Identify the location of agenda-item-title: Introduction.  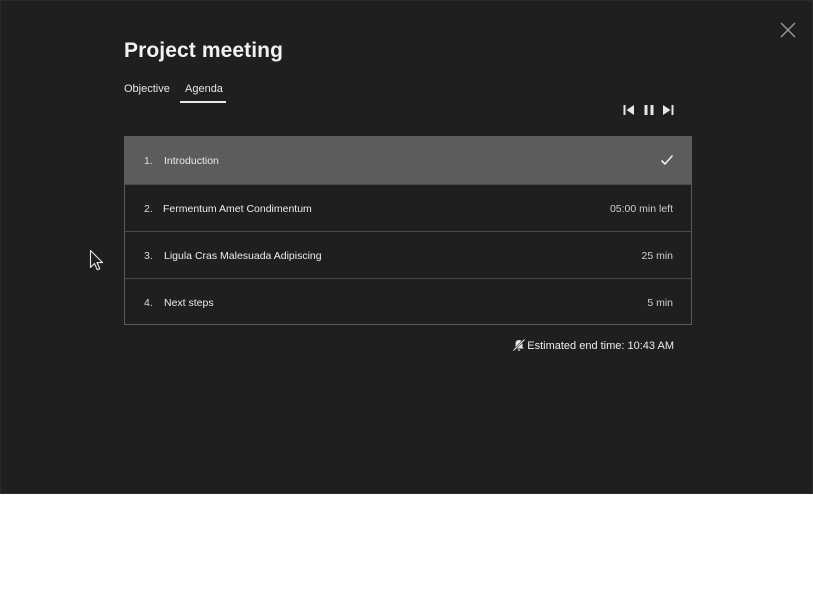
(191, 161).